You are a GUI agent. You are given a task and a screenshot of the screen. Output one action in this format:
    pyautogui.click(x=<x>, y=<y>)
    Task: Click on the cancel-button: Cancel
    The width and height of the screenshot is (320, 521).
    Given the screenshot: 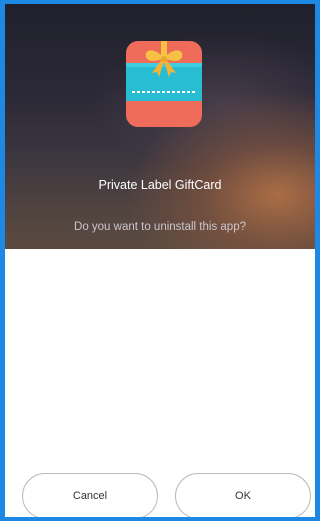 What is the action you would take?
    pyautogui.click(x=90, y=495)
    